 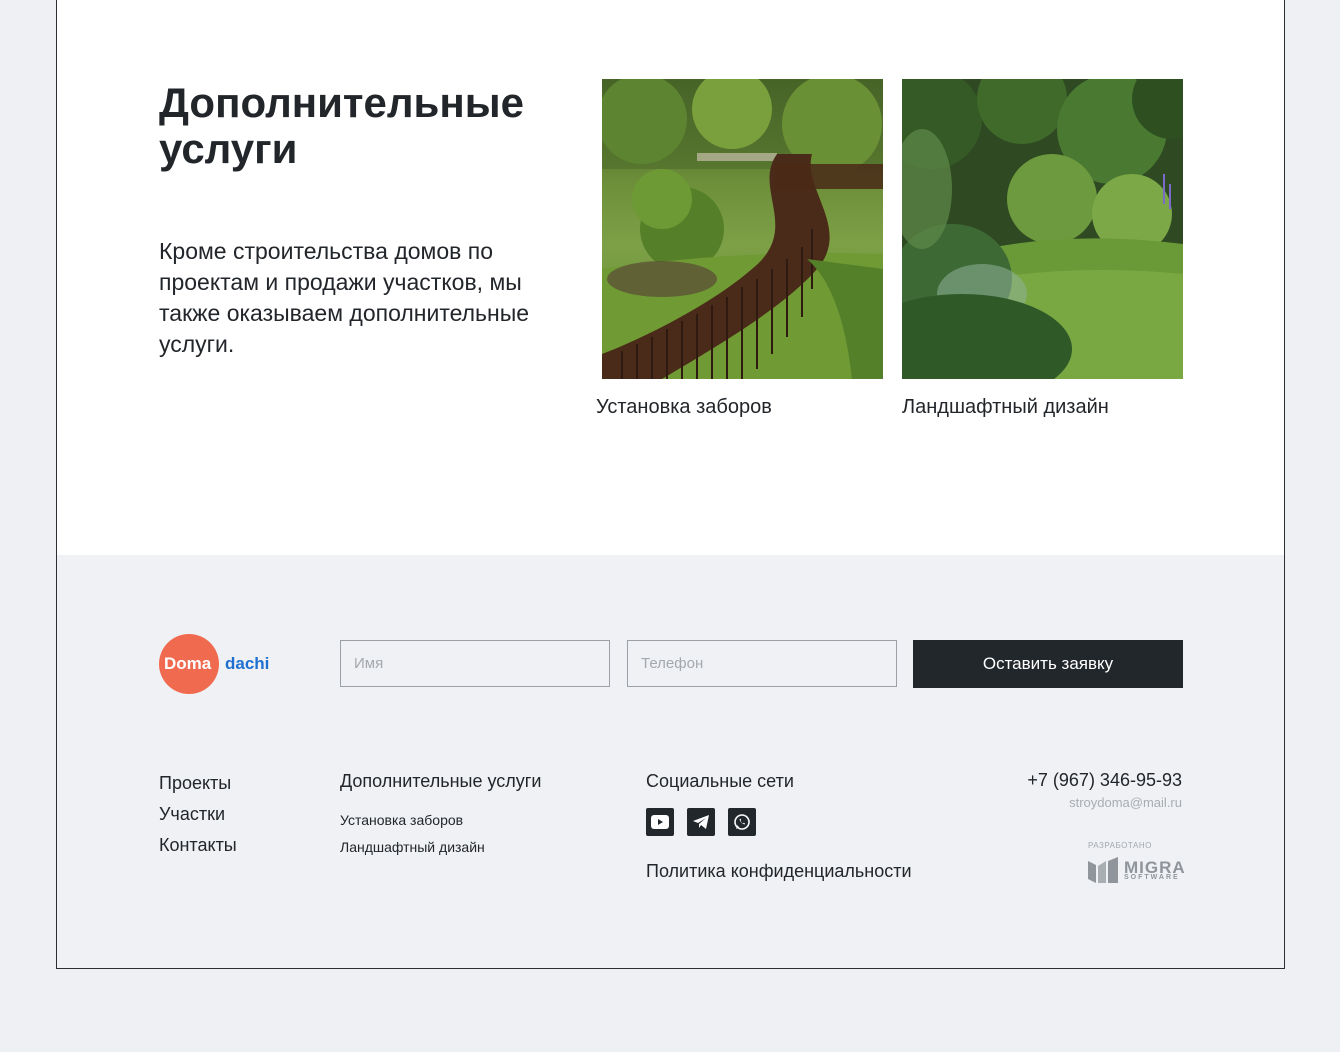 I want to click on migra-logo-icon, so click(x=1104, y=872).